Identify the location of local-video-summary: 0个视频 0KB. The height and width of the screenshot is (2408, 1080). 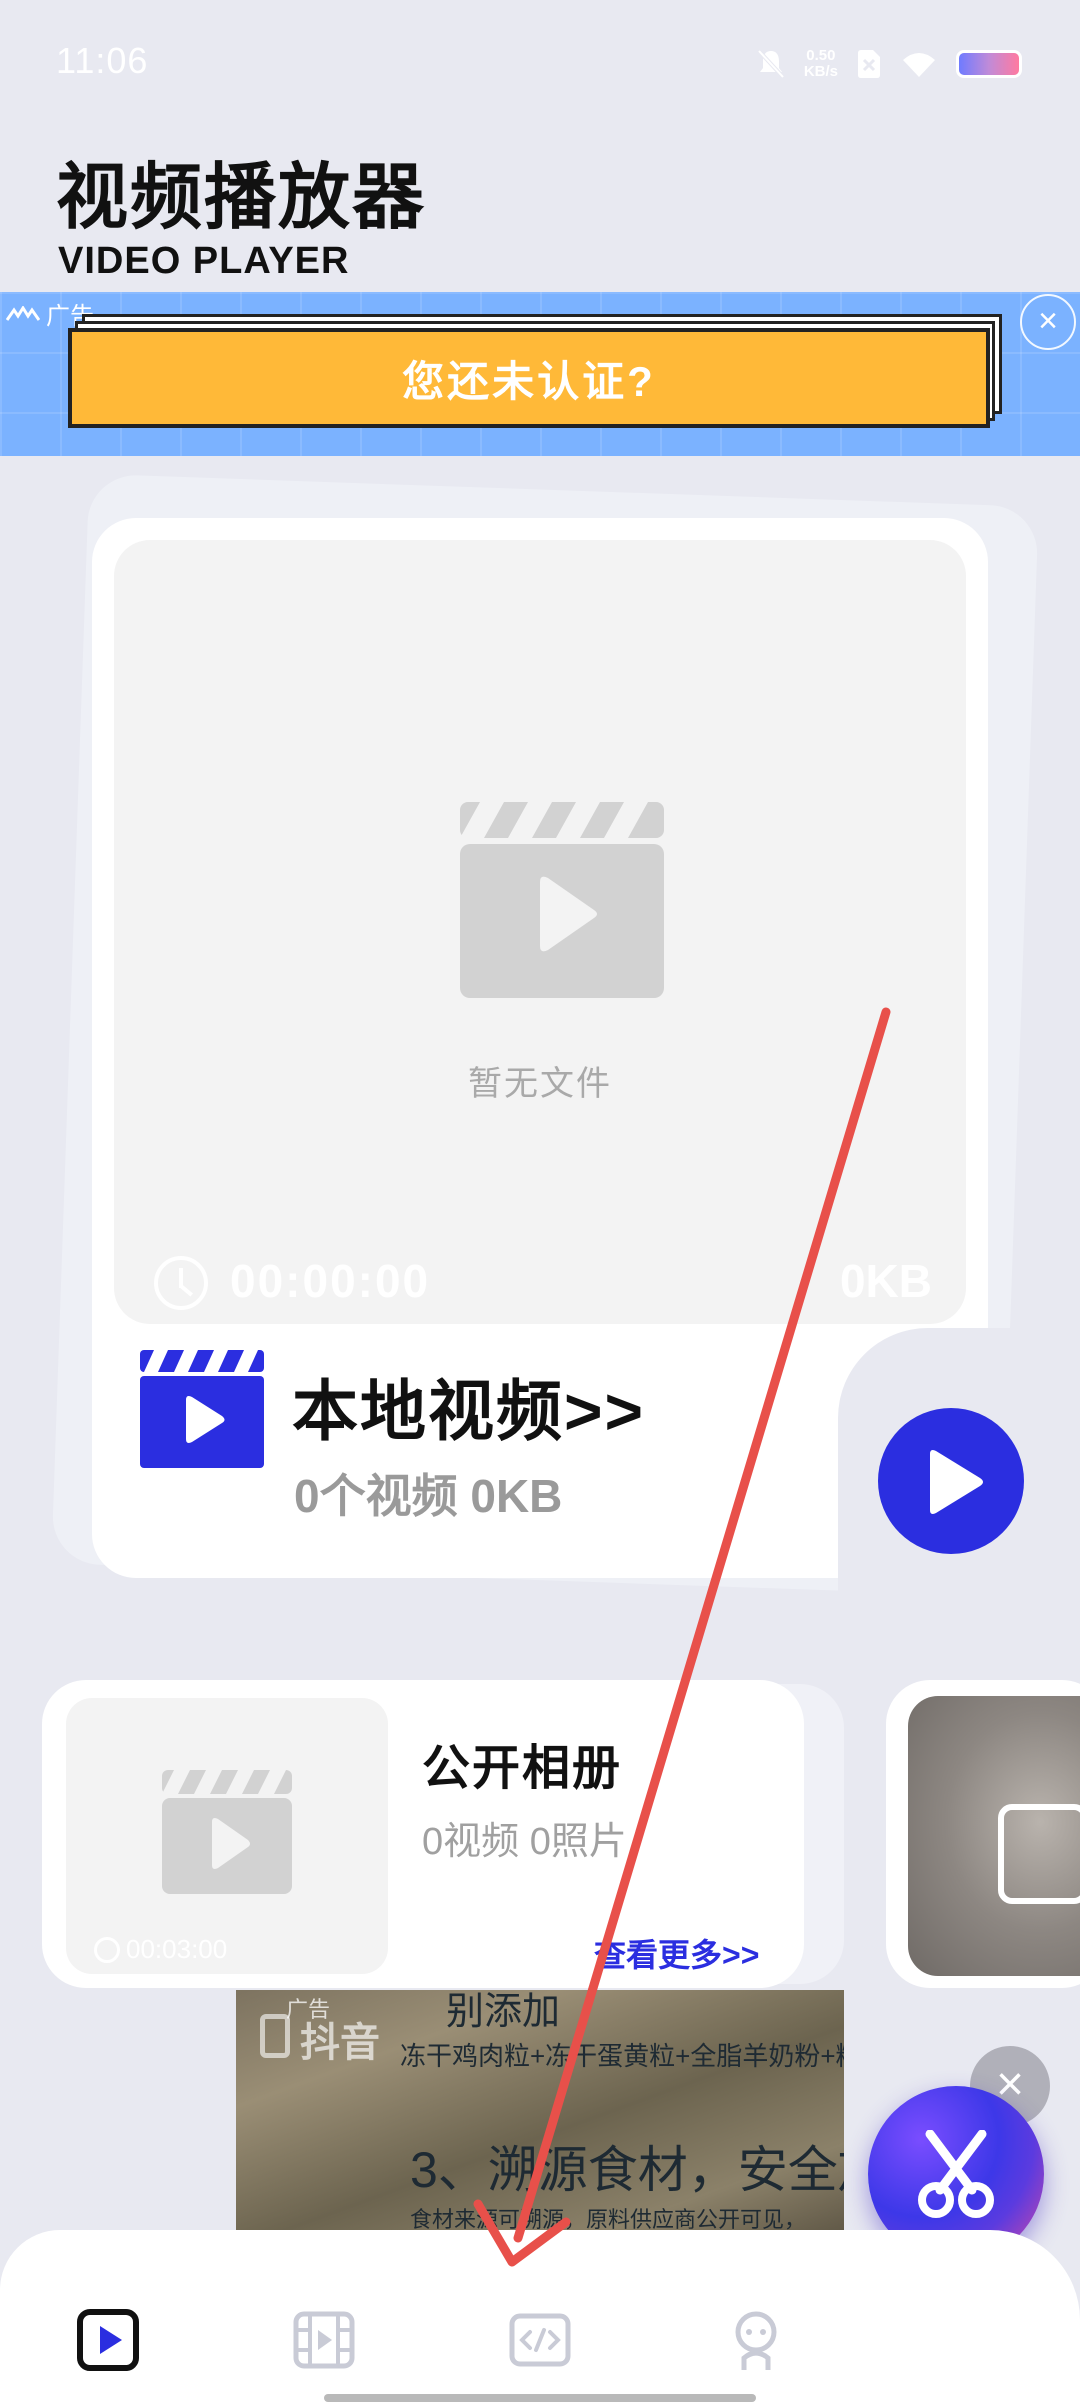
(428, 1496).